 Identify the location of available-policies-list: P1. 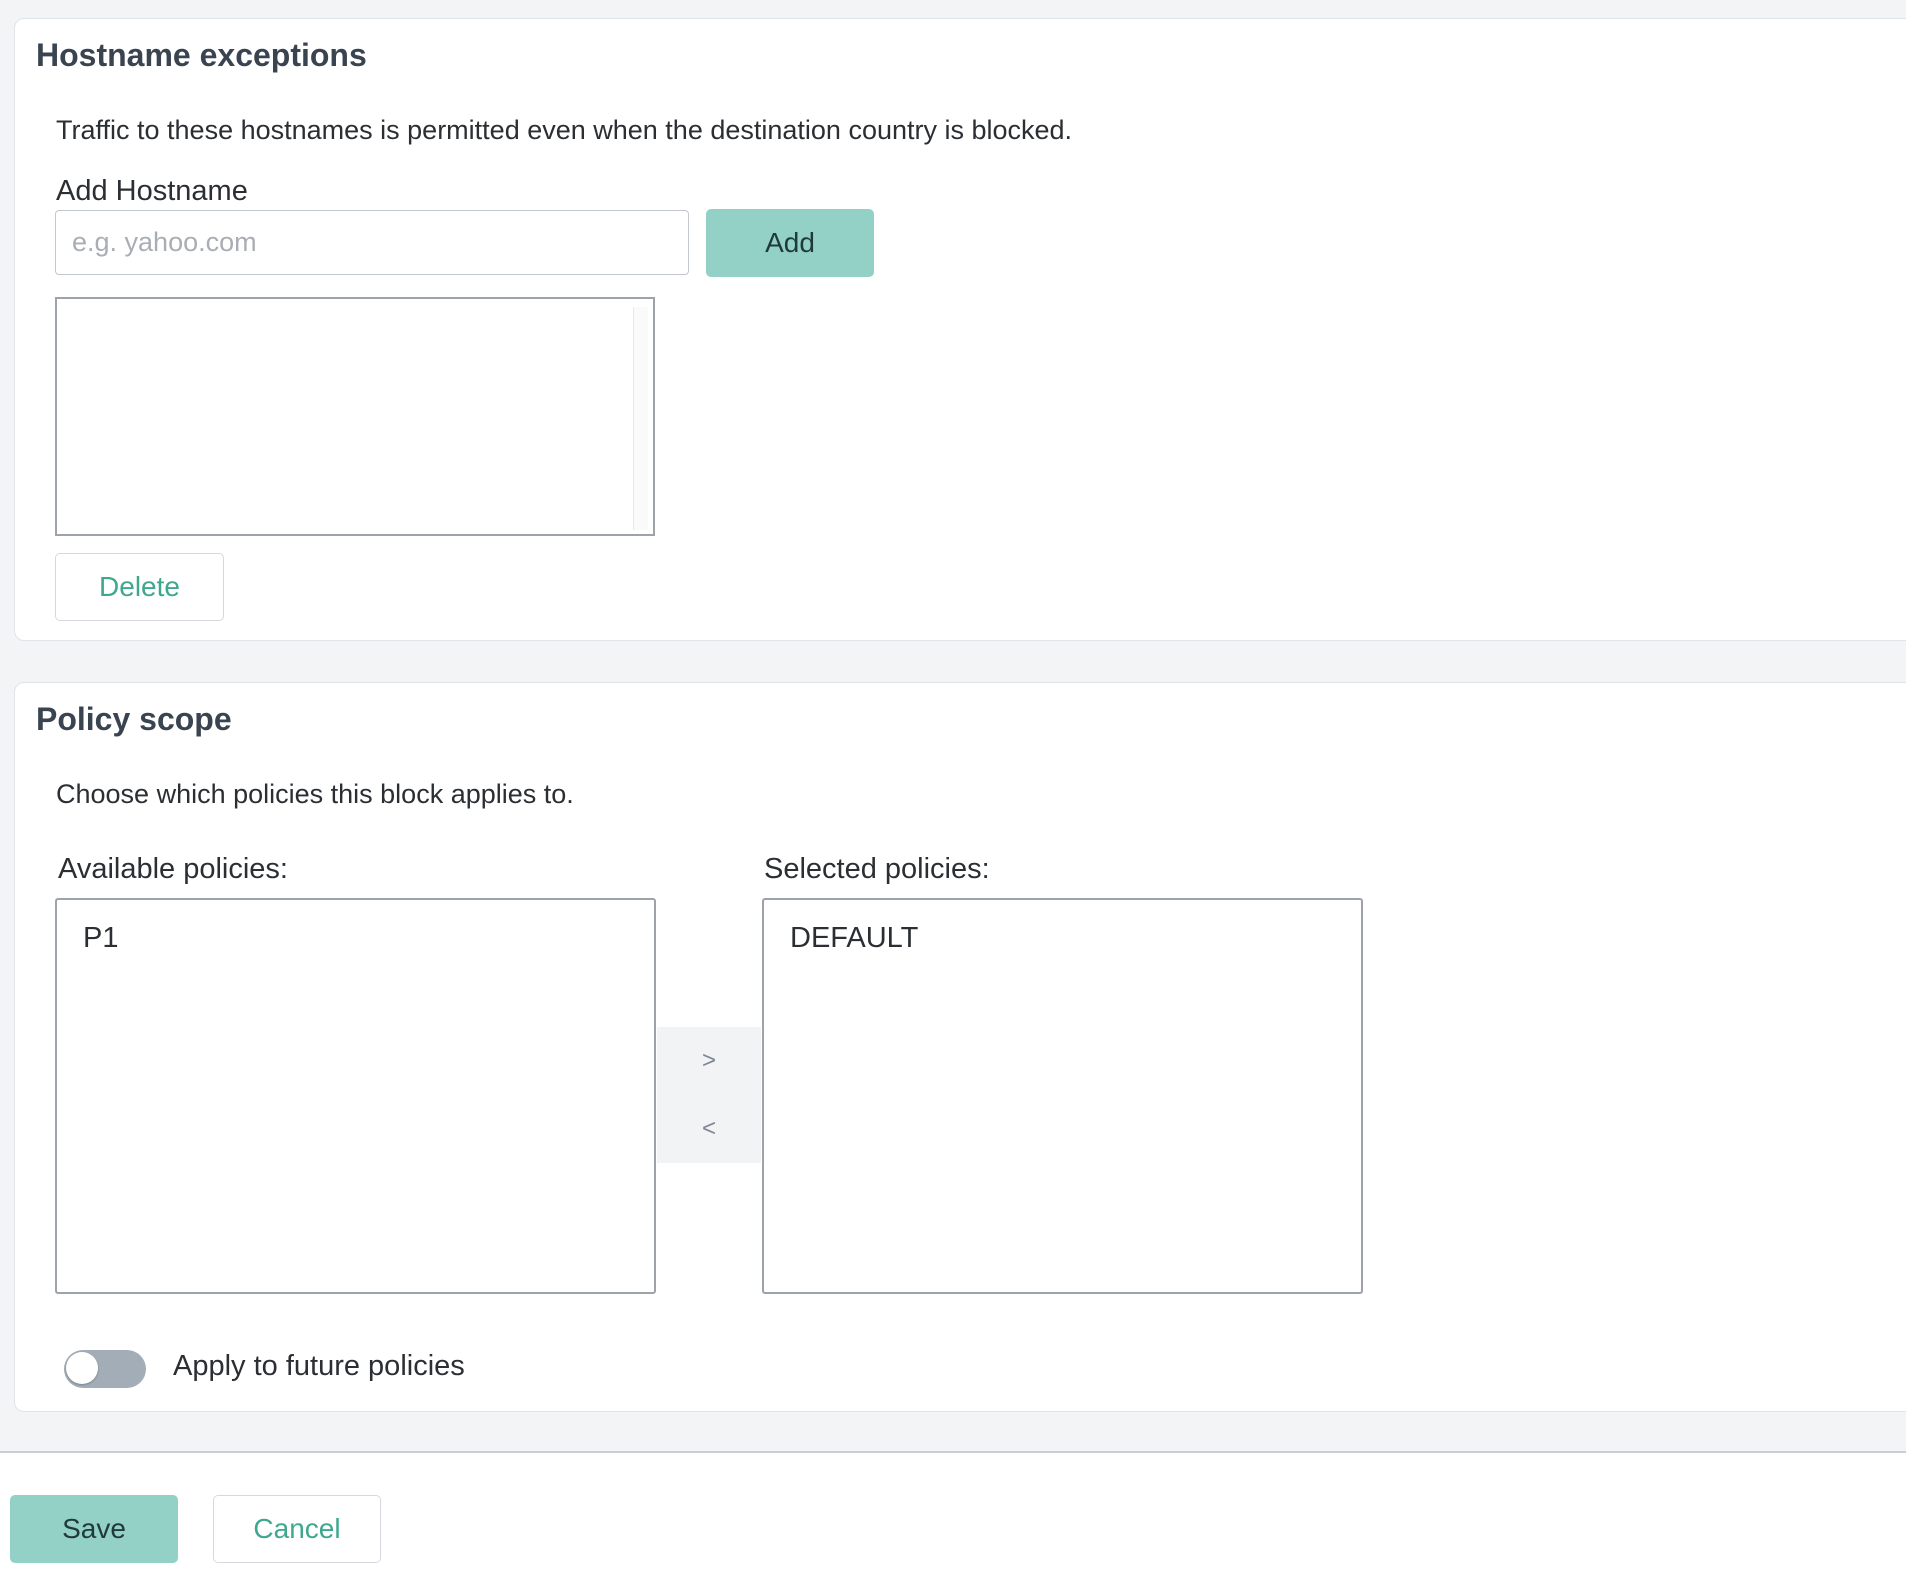
(355, 1096).